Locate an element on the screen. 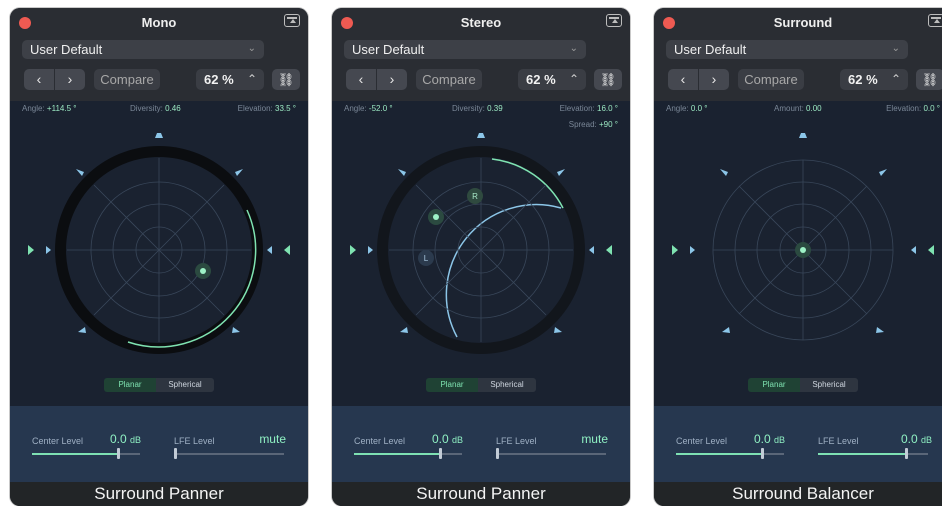 This screenshot has width=942, height=506. readout-value: +114.5 ° is located at coordinates (61, 108).